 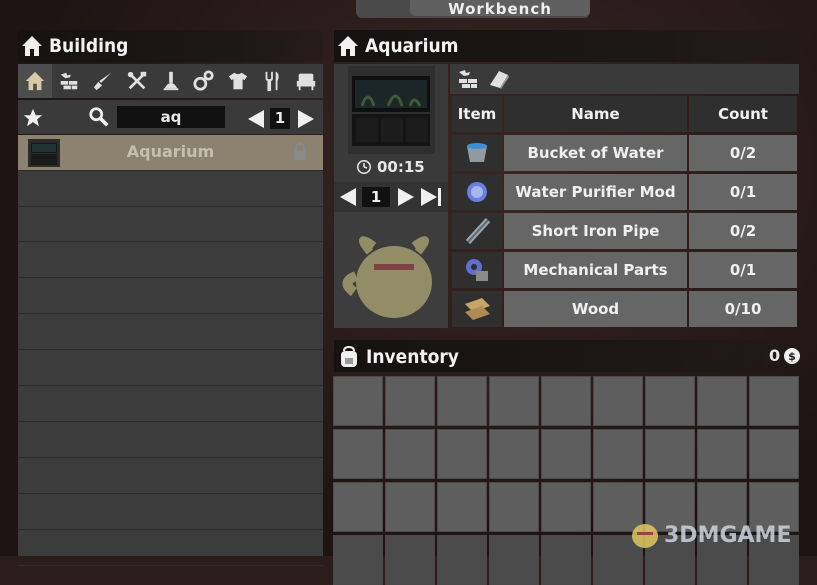 I want to click on build-icon, so click(x=69, y=81).